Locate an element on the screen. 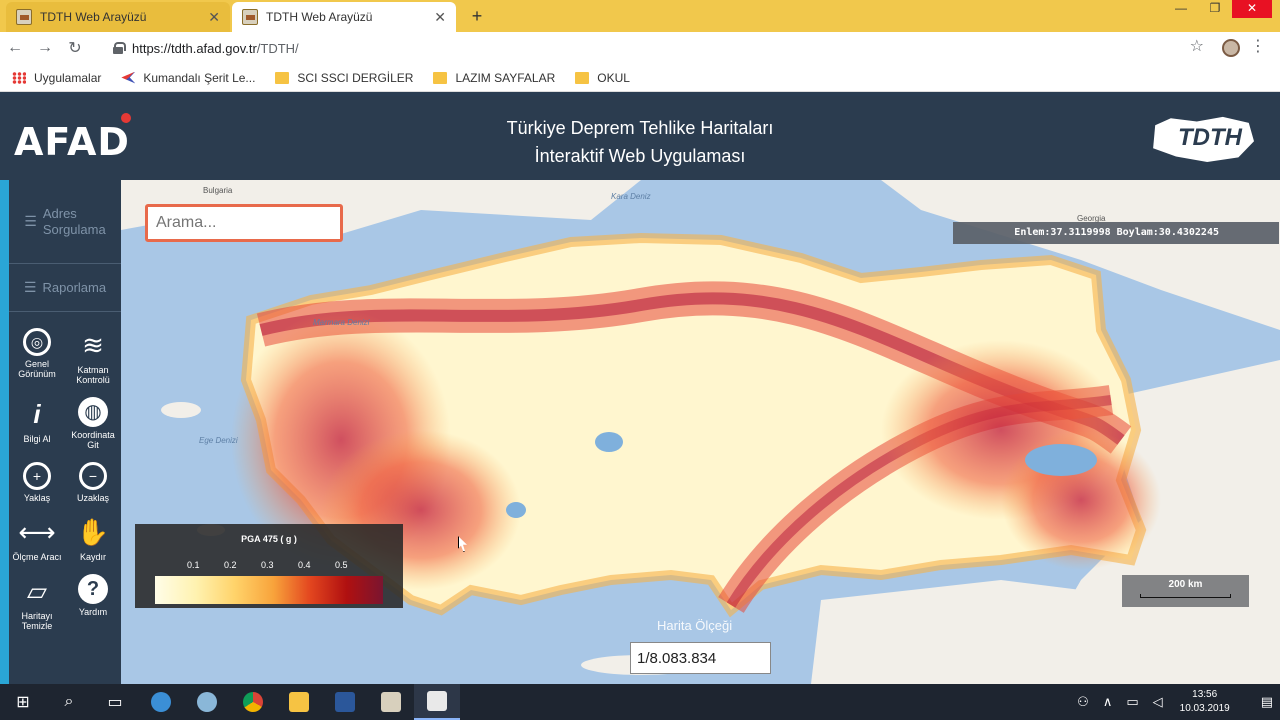  bookmark-label: OKUL is located at coordinates (613, 77).